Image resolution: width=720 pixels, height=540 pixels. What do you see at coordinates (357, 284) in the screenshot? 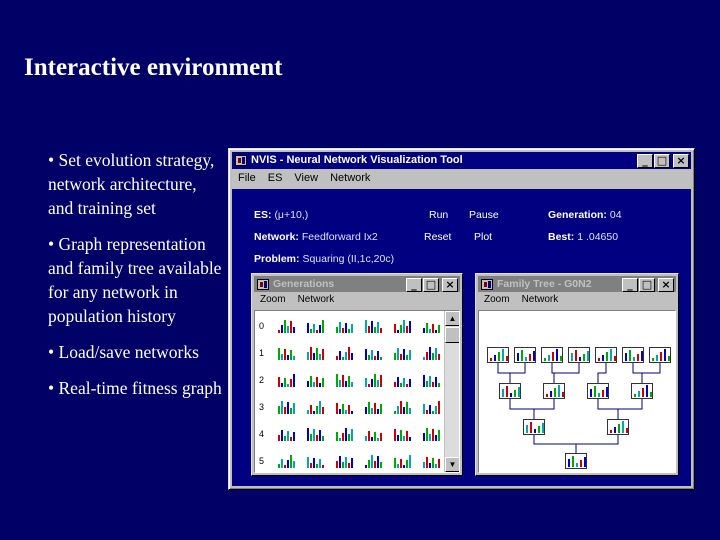
I see `generations-titlebar: Generations _ □ ×` at bounding box center [357, 284].